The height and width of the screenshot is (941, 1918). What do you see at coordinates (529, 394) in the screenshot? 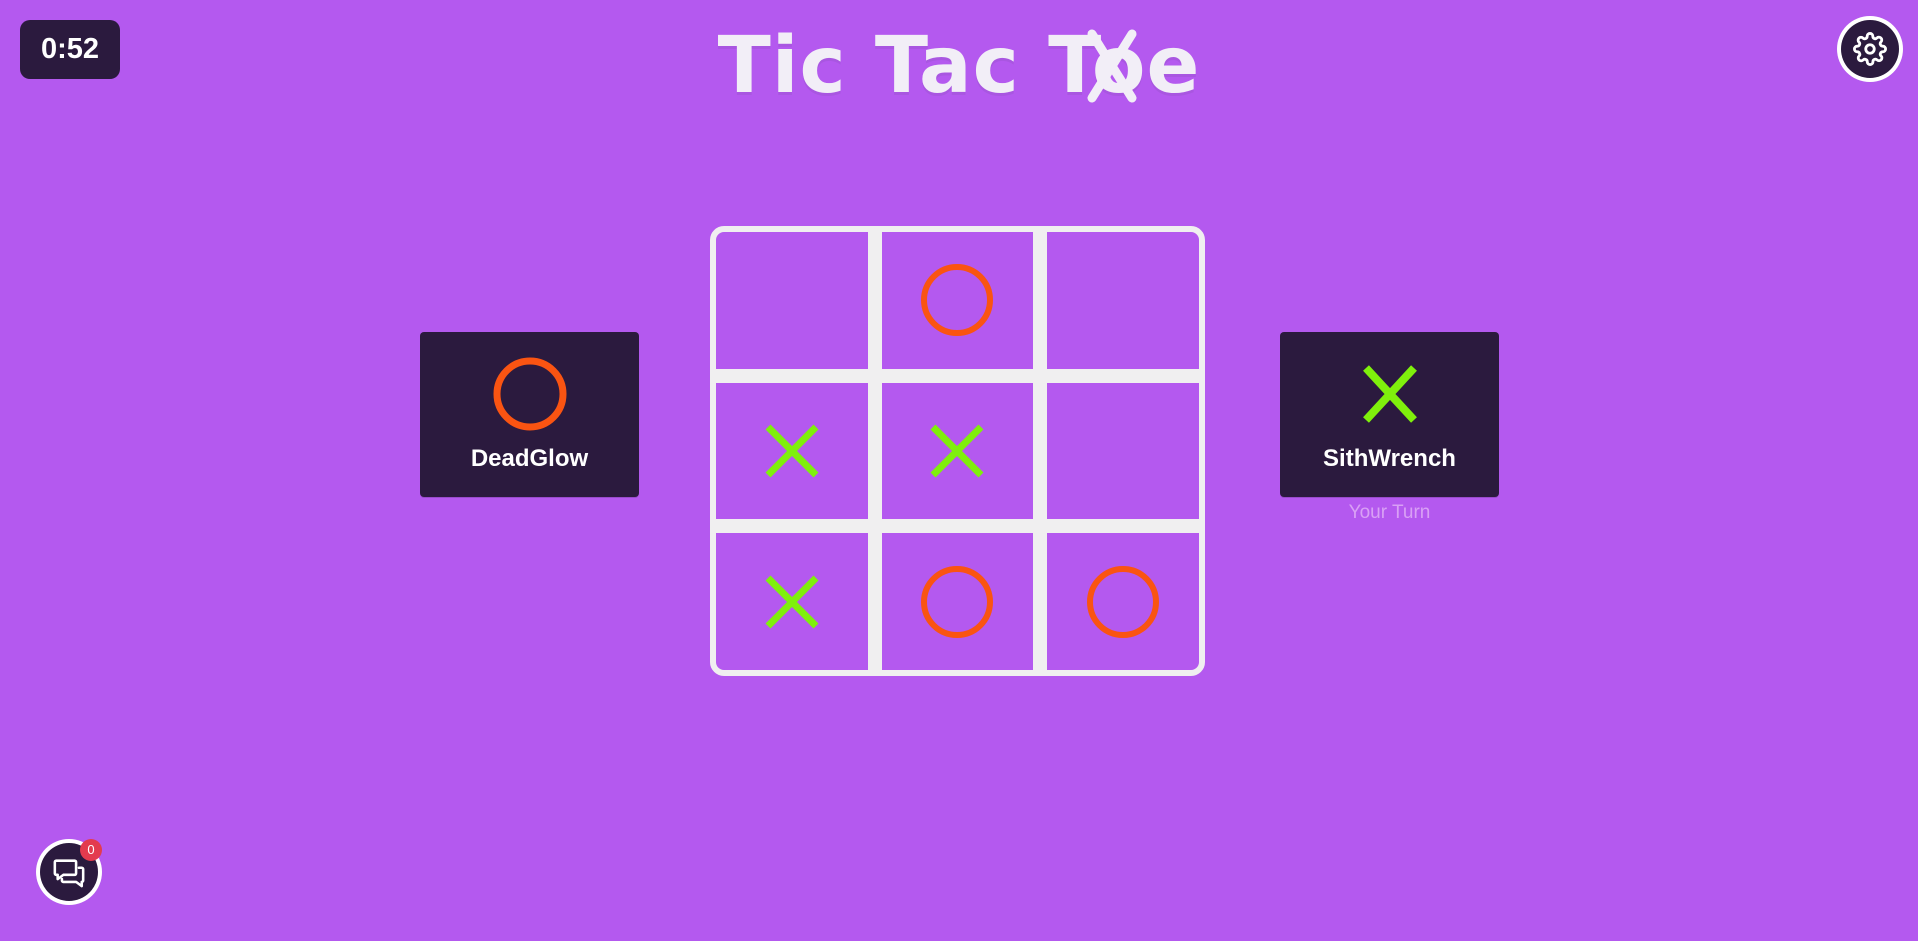
I see `o-mark-icon` at bounding box center [529, 394].